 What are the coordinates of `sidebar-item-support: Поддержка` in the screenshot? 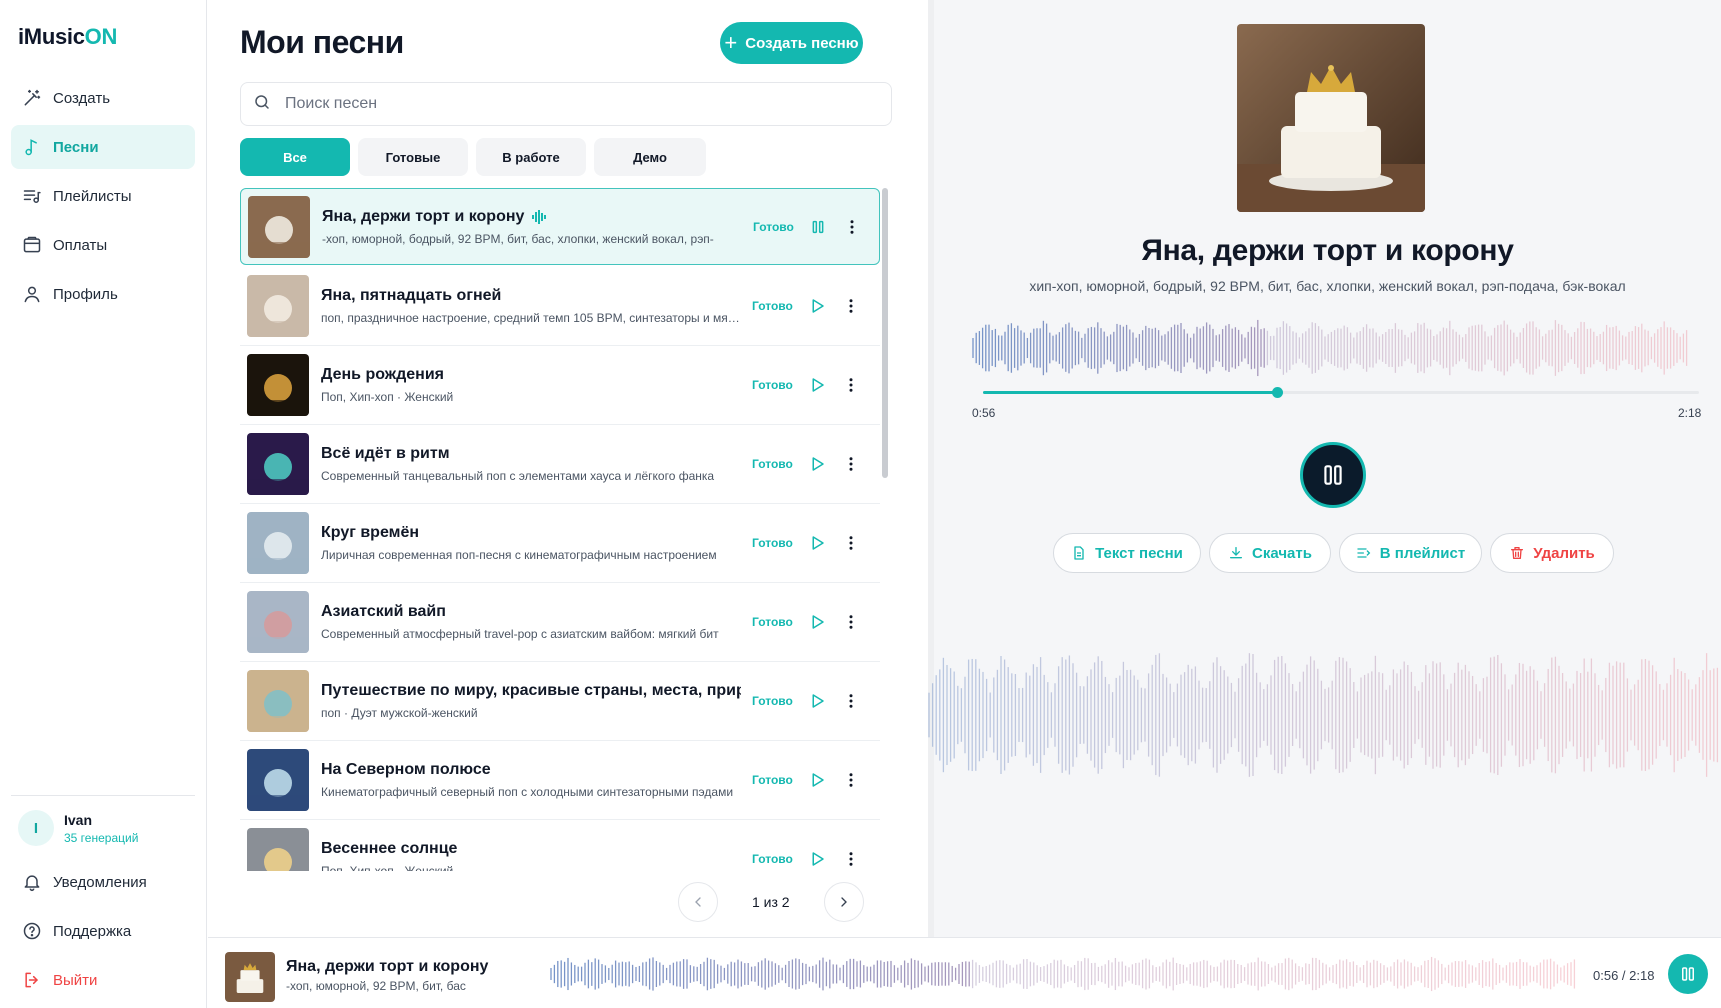 It's located at (103, 931).